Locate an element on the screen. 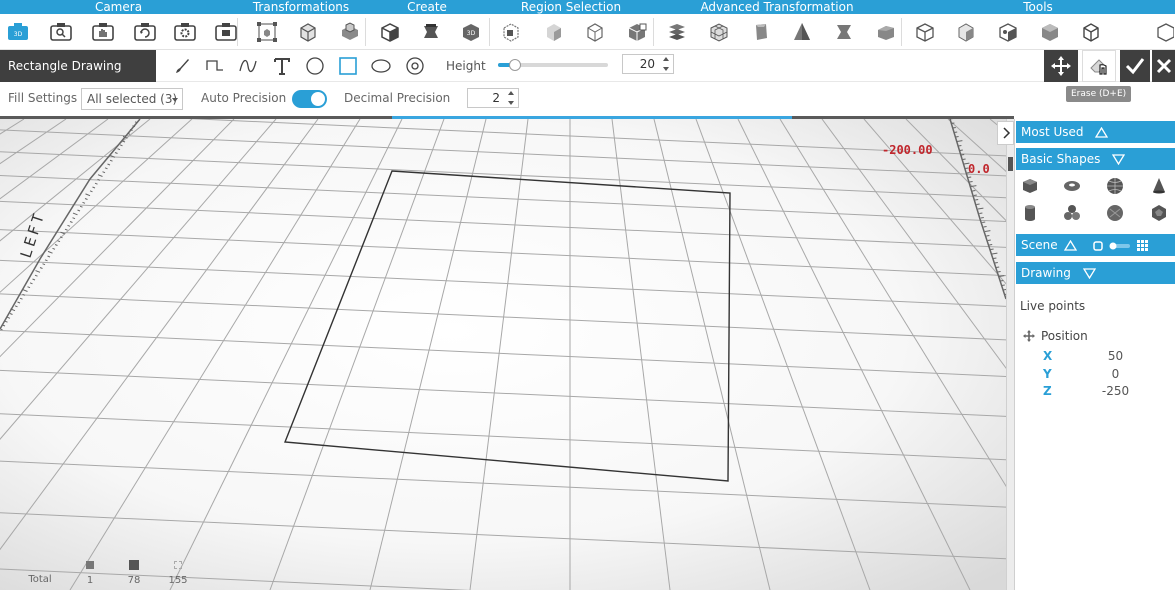  cube-icon is located at coordinates (1030, 186).